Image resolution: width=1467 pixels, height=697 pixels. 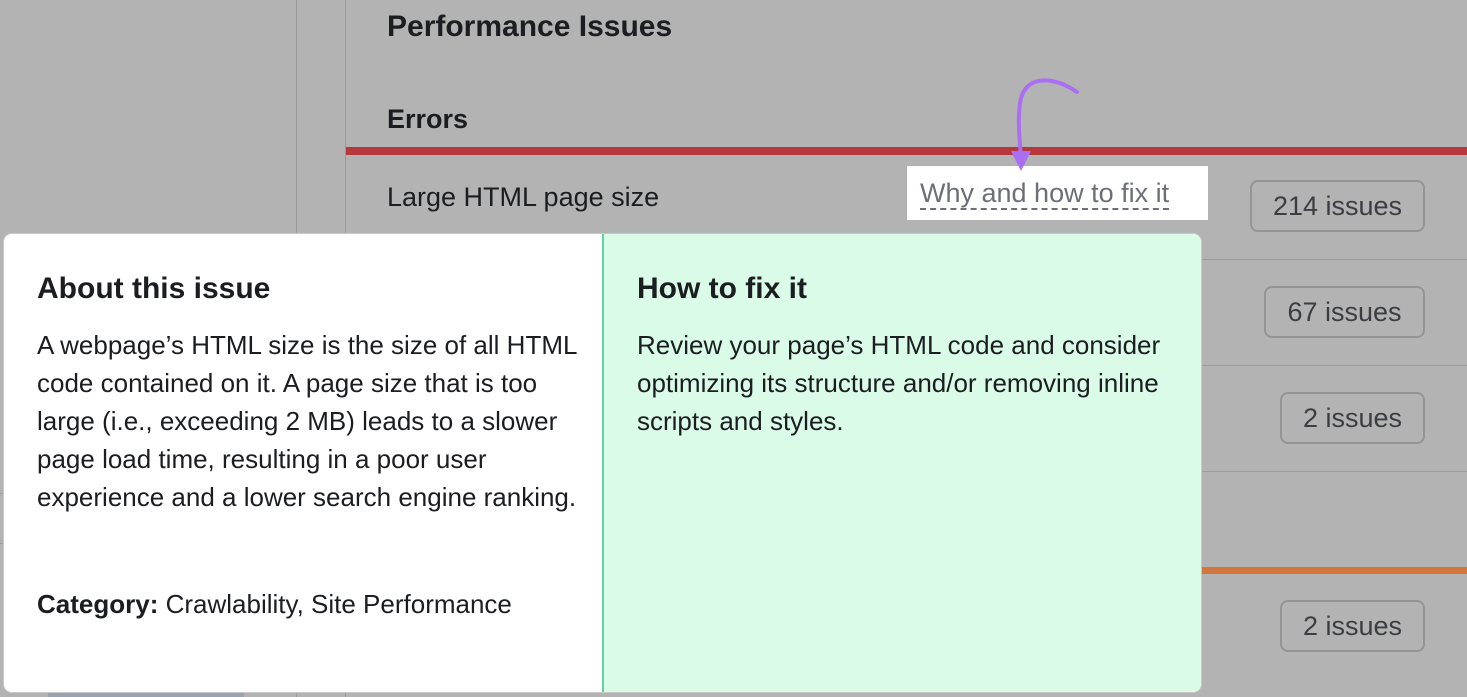 What do you see at coordinates (523, 197) in the screenshot?
I see `issue-row-label: Large HTML page size` at bounding box center [523, 197].